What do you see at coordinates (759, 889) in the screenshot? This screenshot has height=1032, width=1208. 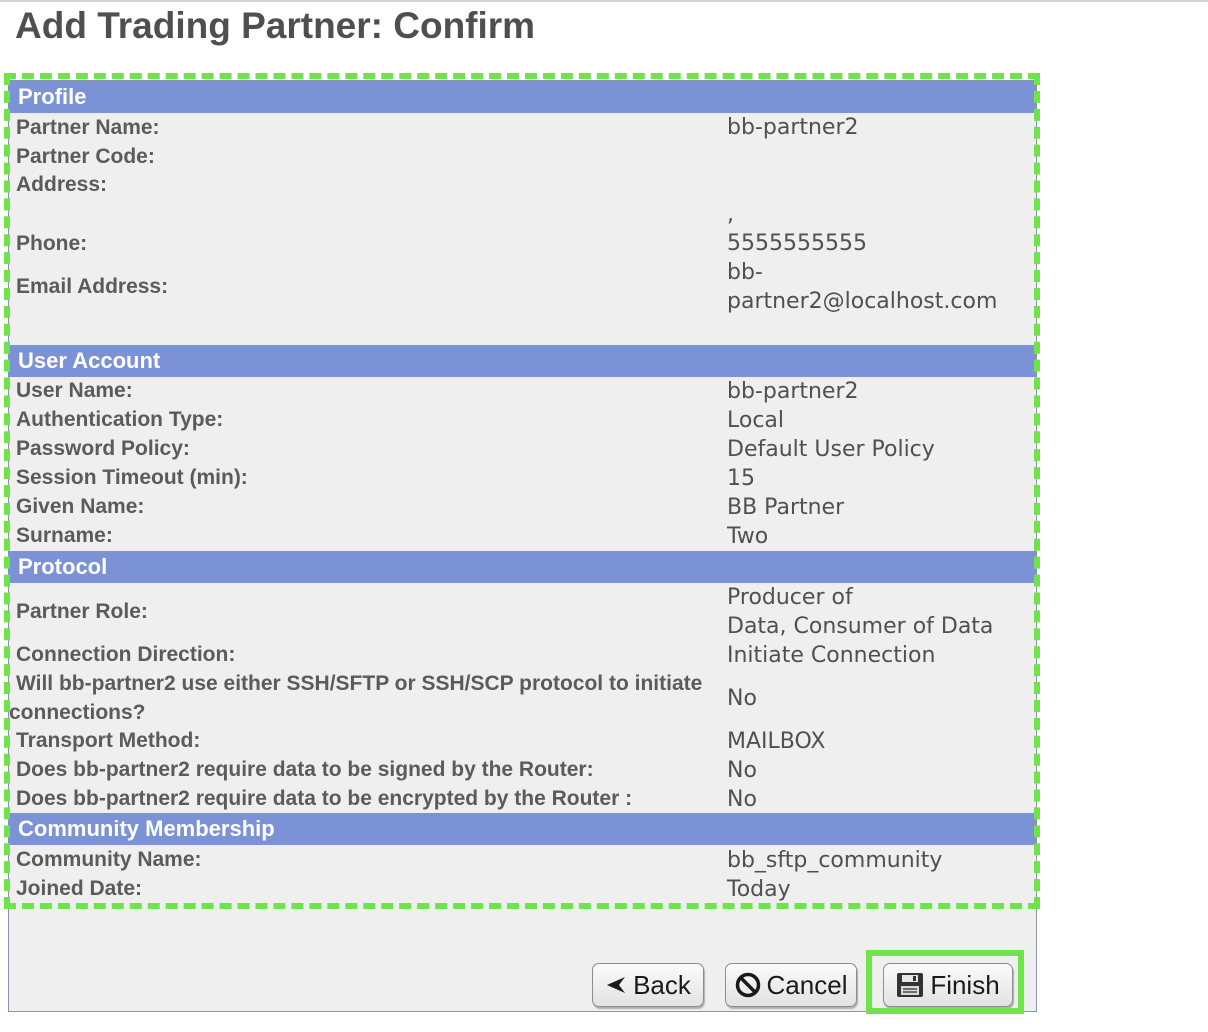 I see `joined-date-value: Today` at bounding box center [759, 889].